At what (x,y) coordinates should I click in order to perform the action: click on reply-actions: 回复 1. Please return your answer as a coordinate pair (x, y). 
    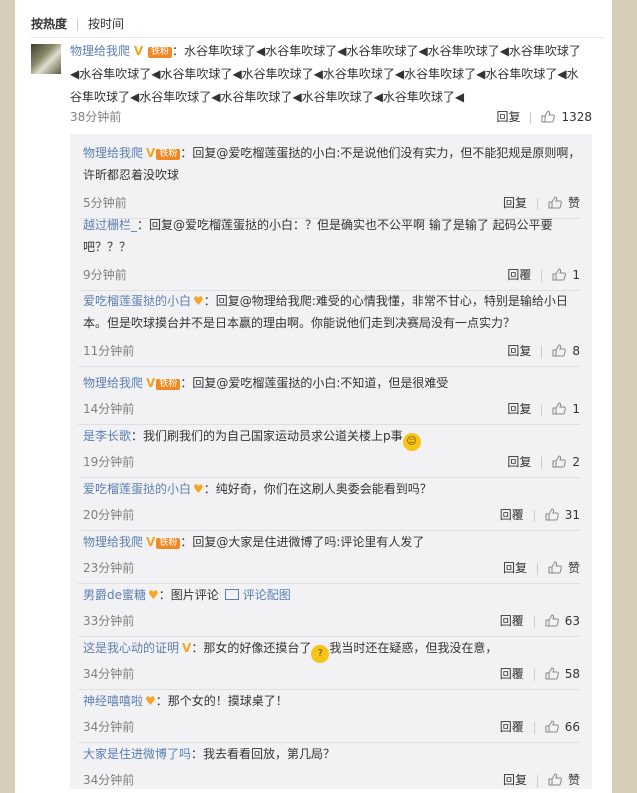
    Looking at the image, I should click on (543, 409).